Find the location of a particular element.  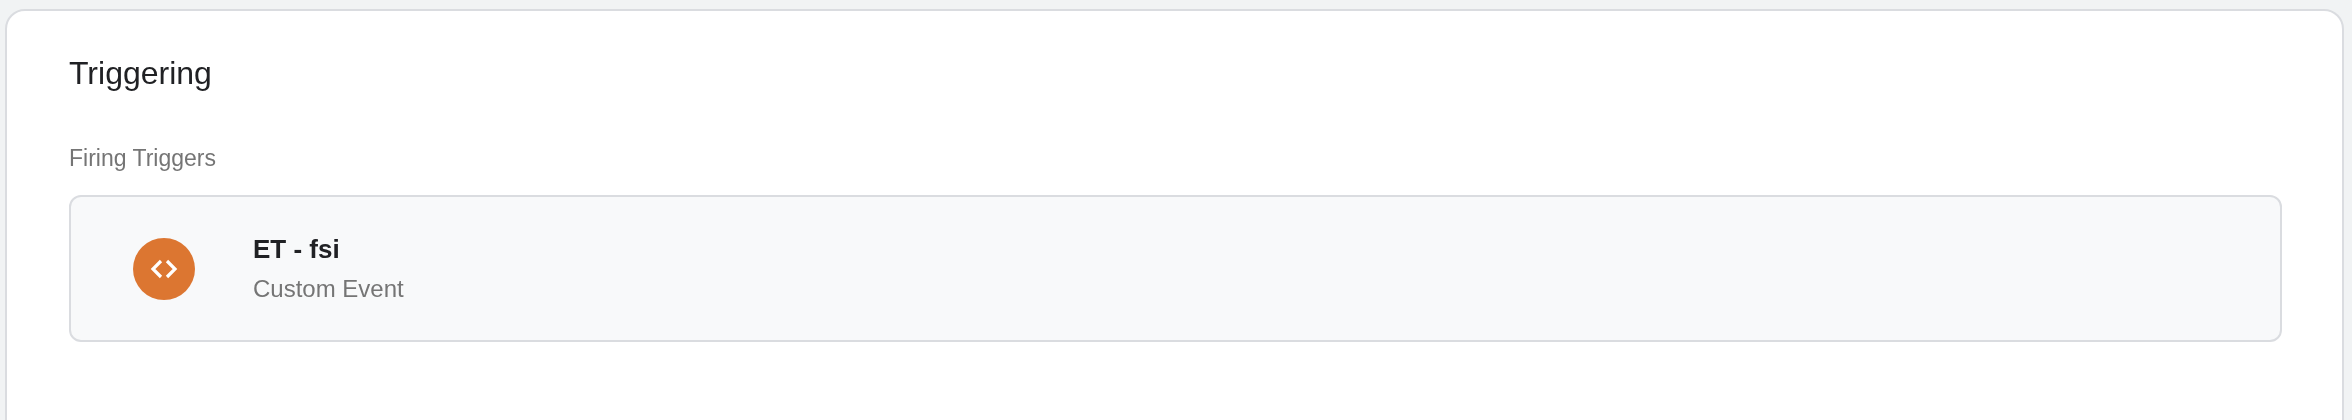

section-label: Firing Triggers is located at coordinates (143, 158).